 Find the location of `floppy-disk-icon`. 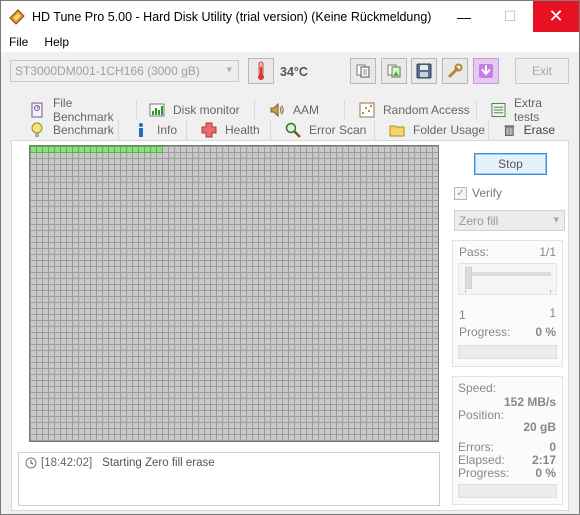

floppy-disk-icon is located at coordinates (424, 71).